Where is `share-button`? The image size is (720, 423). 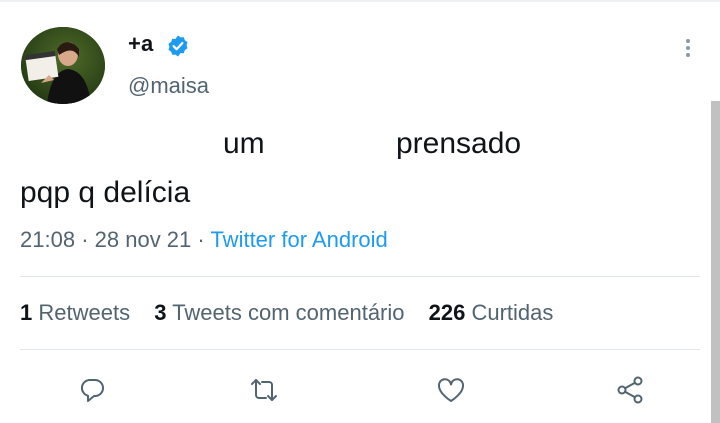 share-button is located at coordinates (630, 390).